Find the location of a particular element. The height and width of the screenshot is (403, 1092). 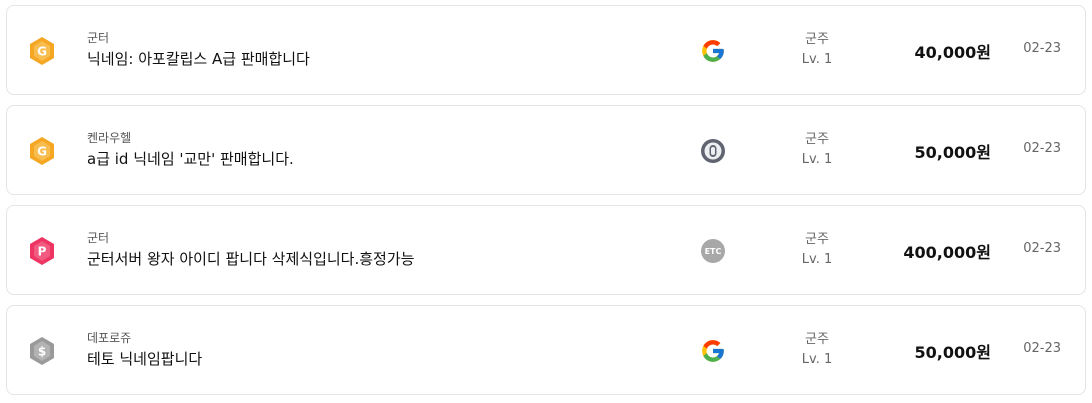

svg-text: P is located at coordinates (42, 252).